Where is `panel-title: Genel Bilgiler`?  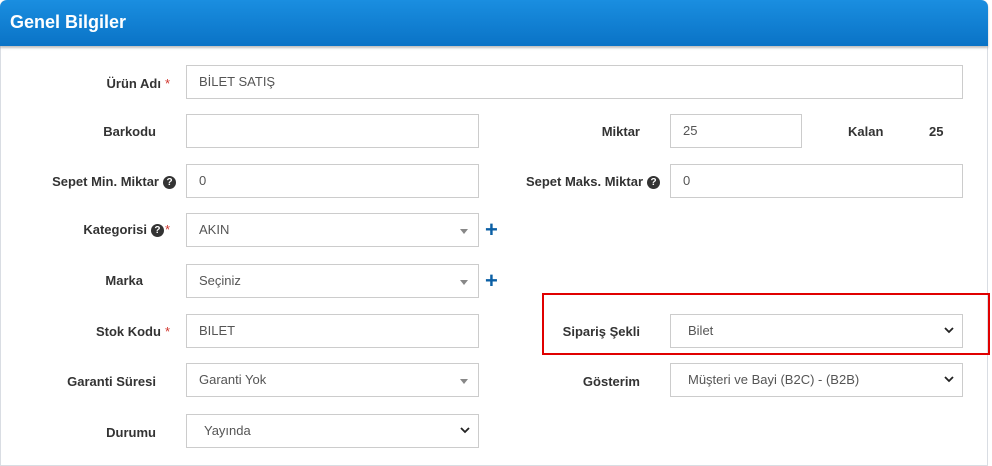
panel-title: Genel Bilgiler is located at coordinates (68, 22).